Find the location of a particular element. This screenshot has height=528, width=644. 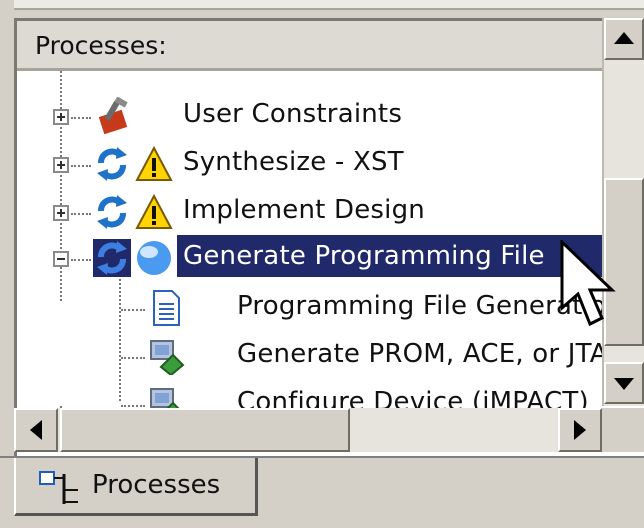

refresh-running-icon is located at coordinates (112, 258).